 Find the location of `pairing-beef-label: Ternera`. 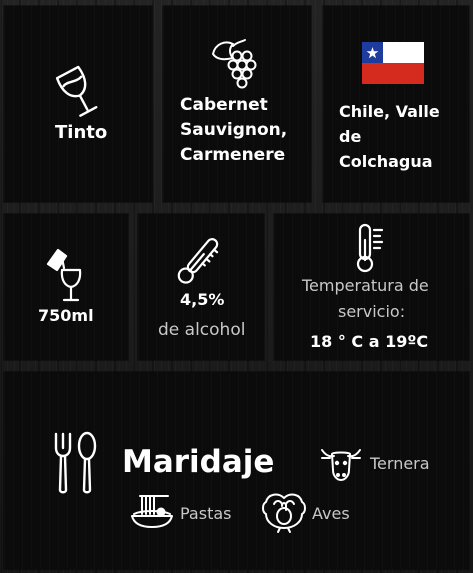

pairing-beef-label: Ternera is located at coordinates (400, 463).